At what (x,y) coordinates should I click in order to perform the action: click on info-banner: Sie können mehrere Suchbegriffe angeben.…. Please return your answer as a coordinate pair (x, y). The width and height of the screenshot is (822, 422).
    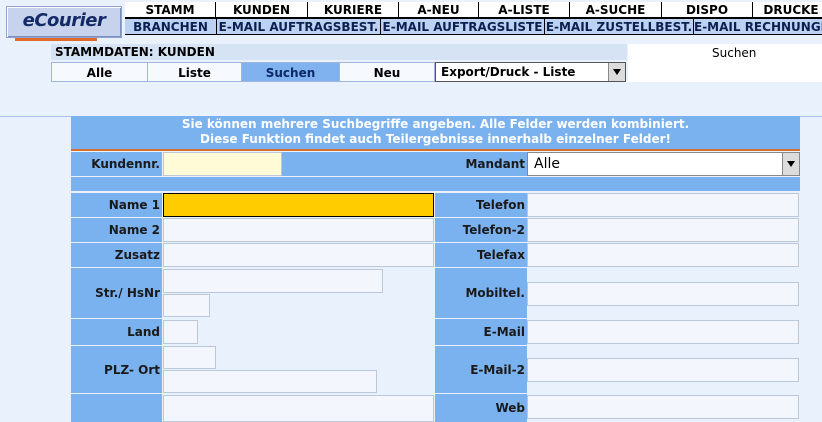
    Looking at the image, I should click on (435, 132).